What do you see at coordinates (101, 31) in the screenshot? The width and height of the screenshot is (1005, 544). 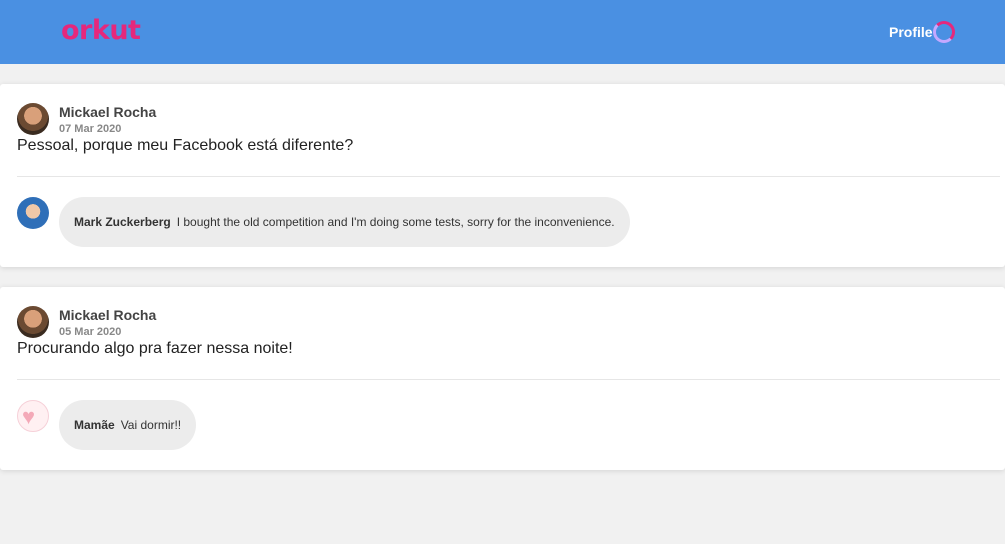 I see `orkut-logo: orkut` at bounding box center [101, 31].